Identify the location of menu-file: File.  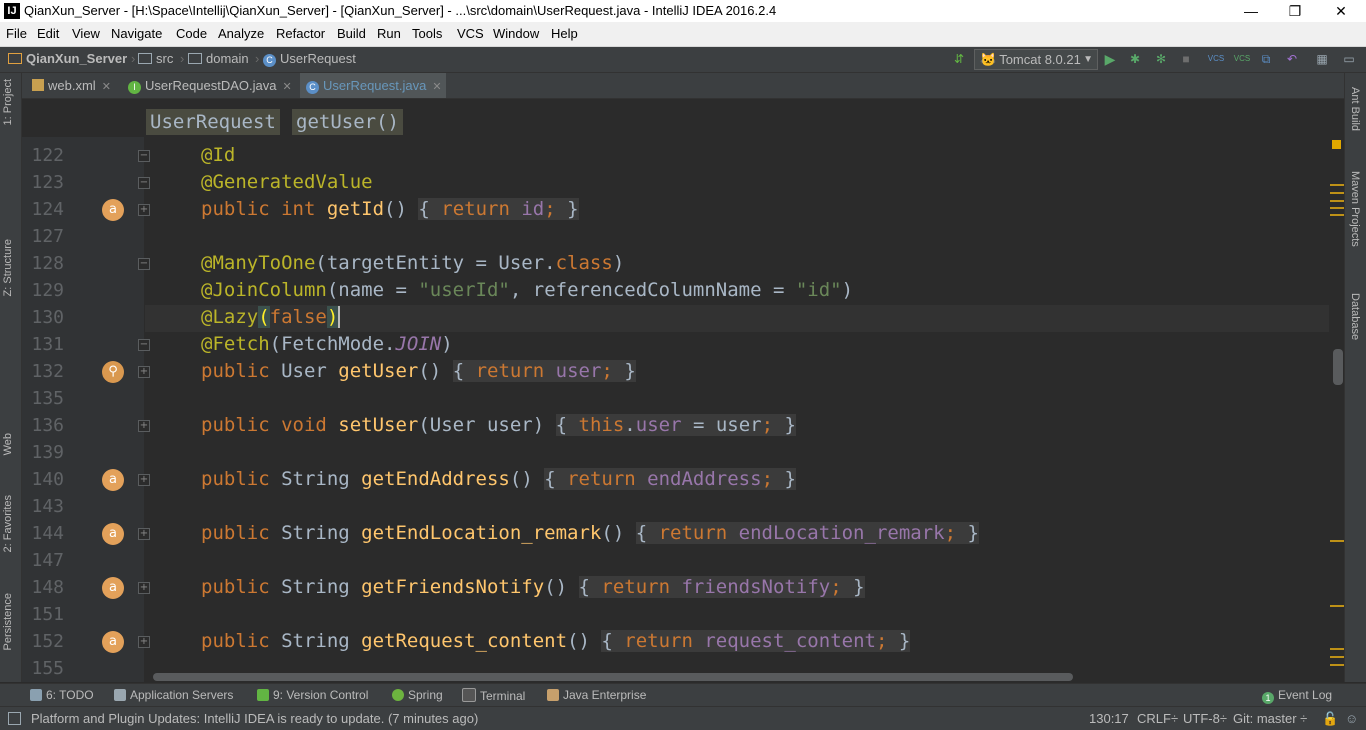
(16, 33).